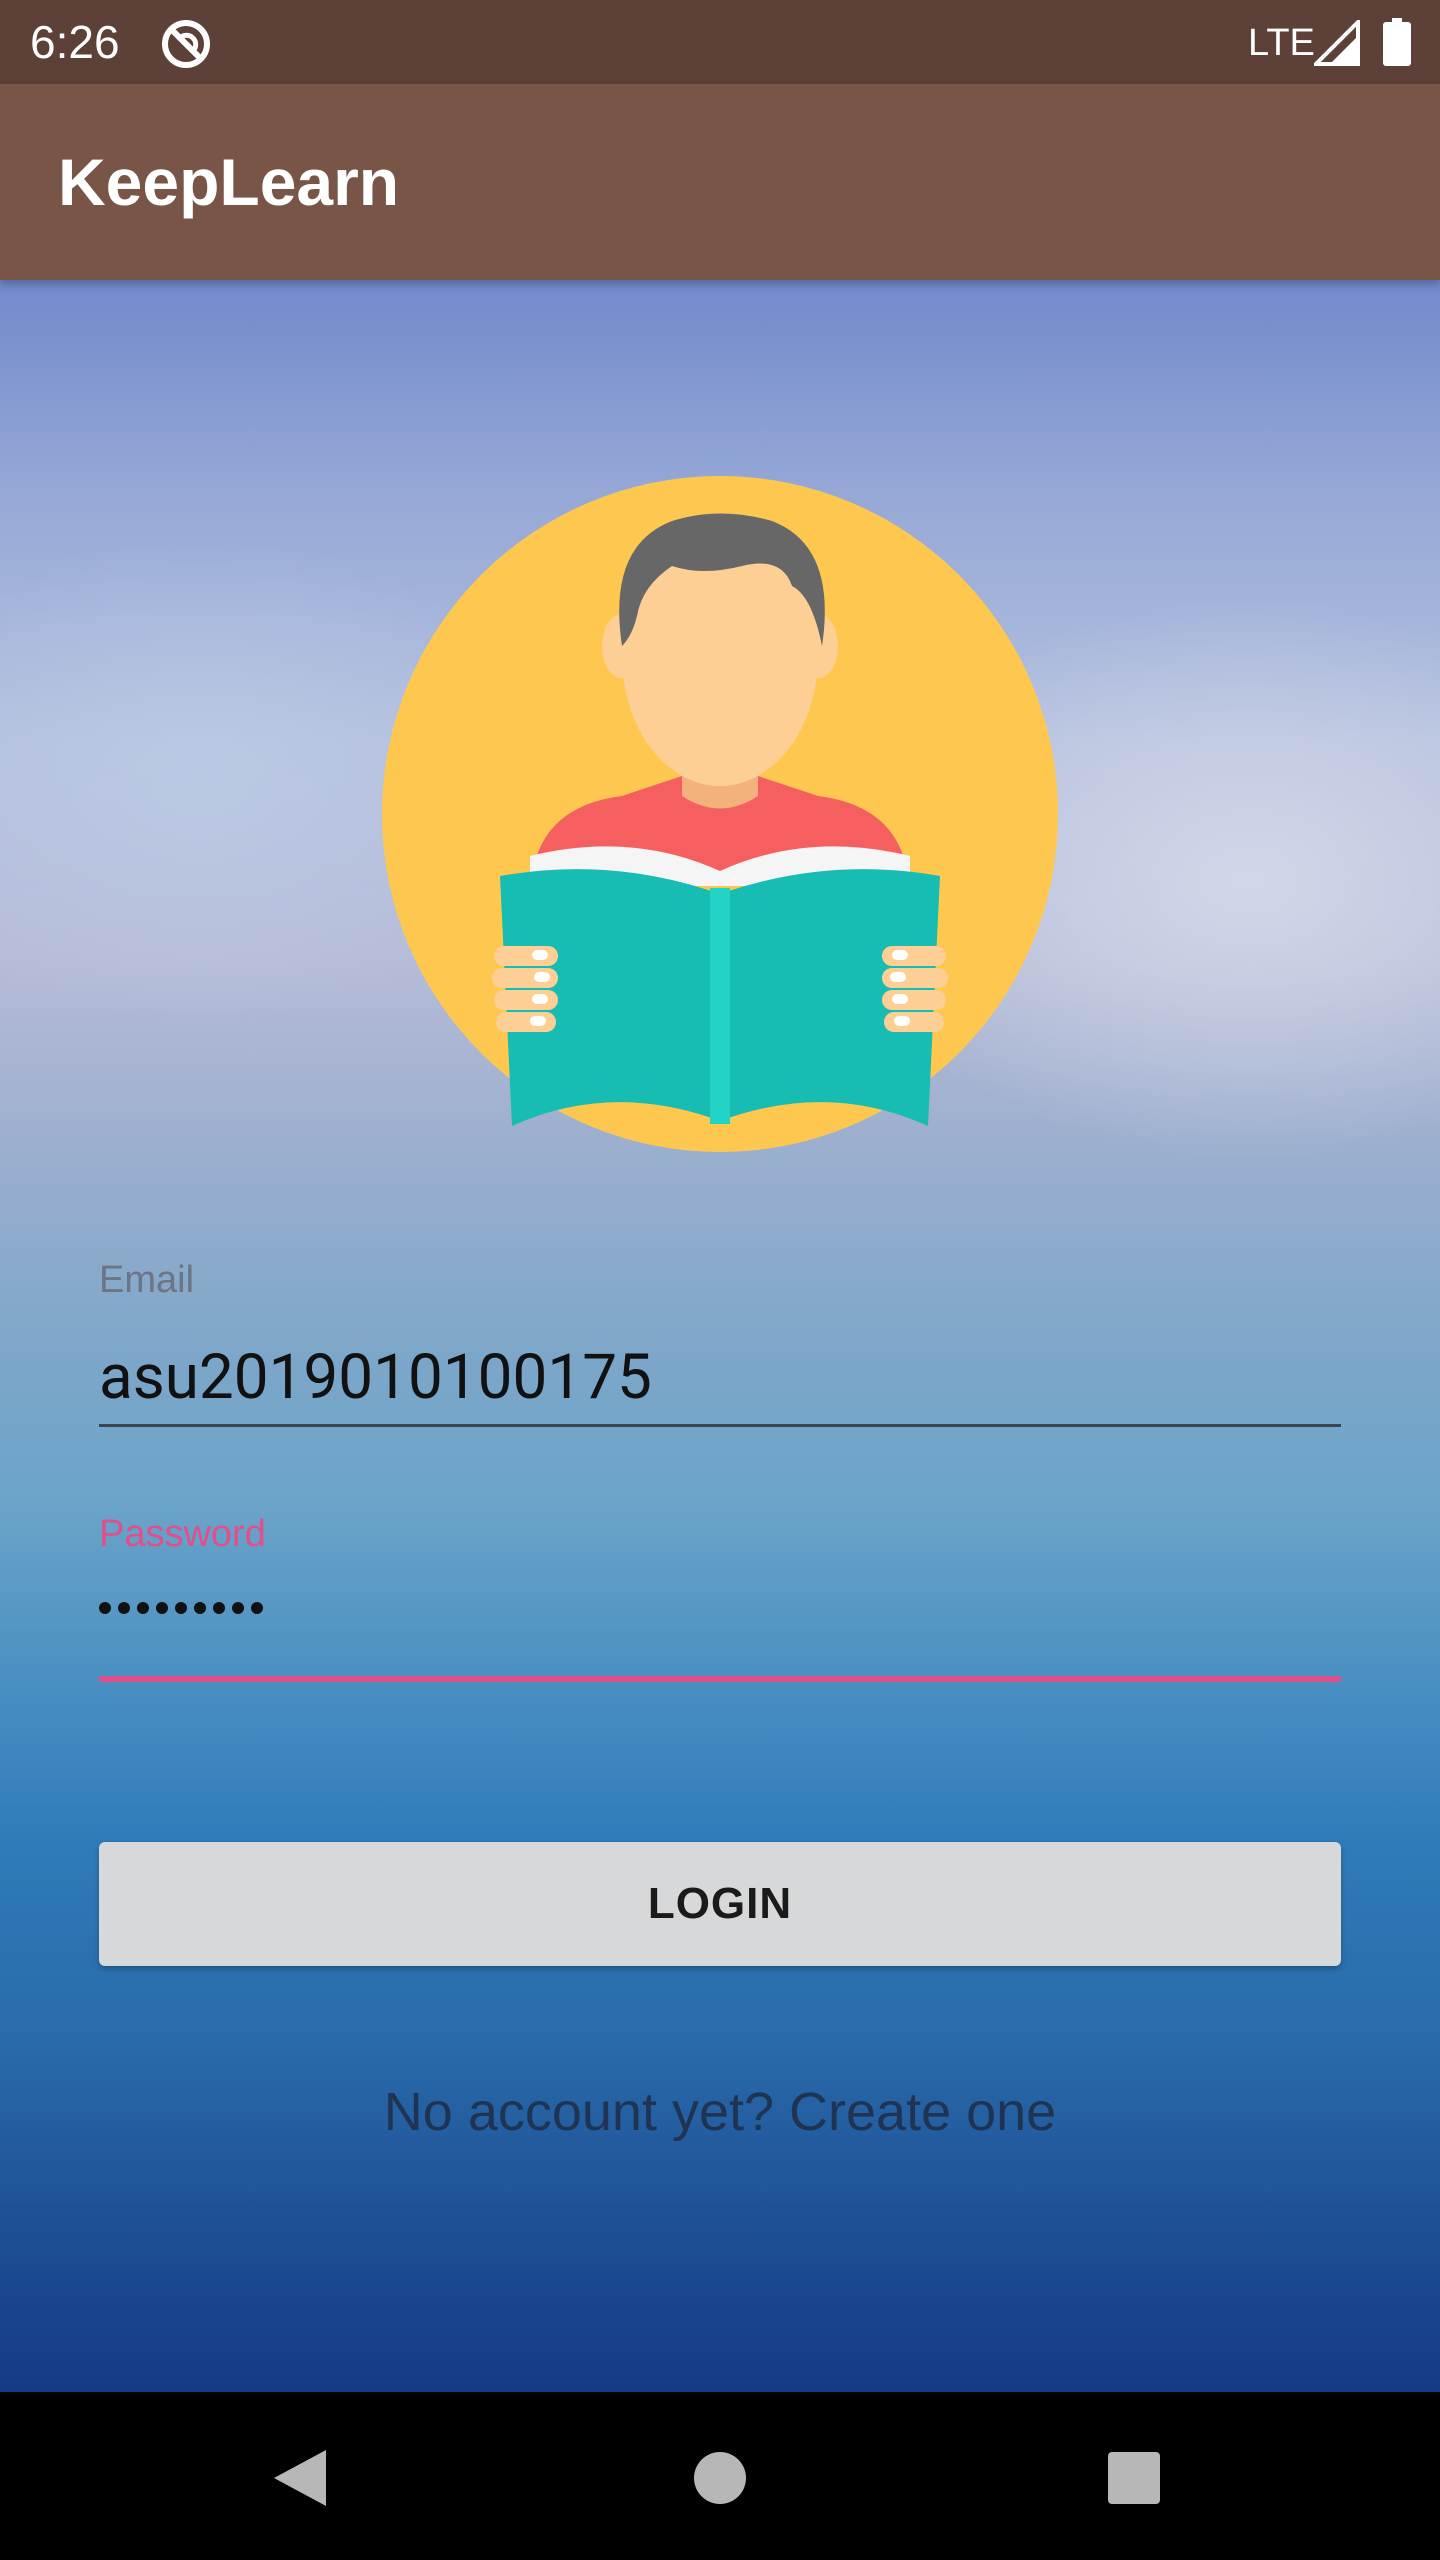  Describe the element at coordinates (720, 1425) in the screenshot. I see `email-underline` at that location.